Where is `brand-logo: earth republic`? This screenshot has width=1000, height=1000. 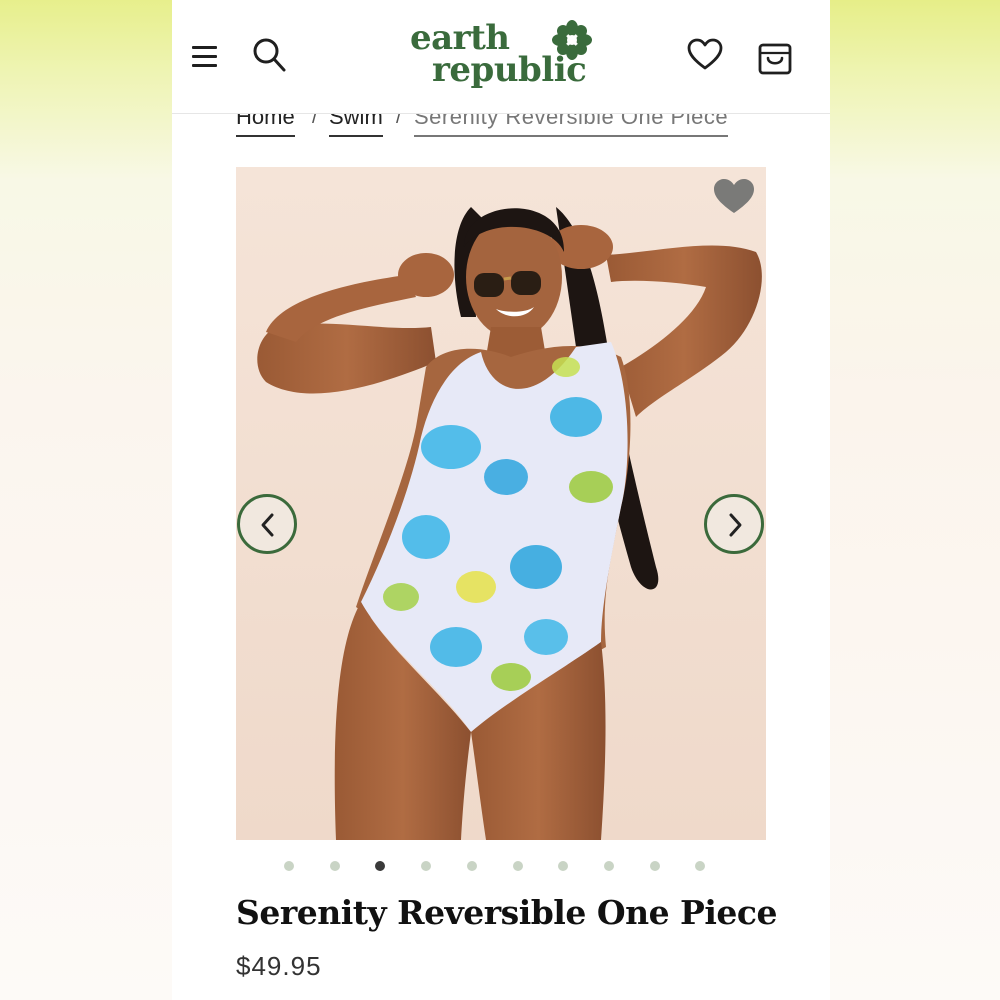 brand-logo: earth republic is located at coordinates (503, 56).